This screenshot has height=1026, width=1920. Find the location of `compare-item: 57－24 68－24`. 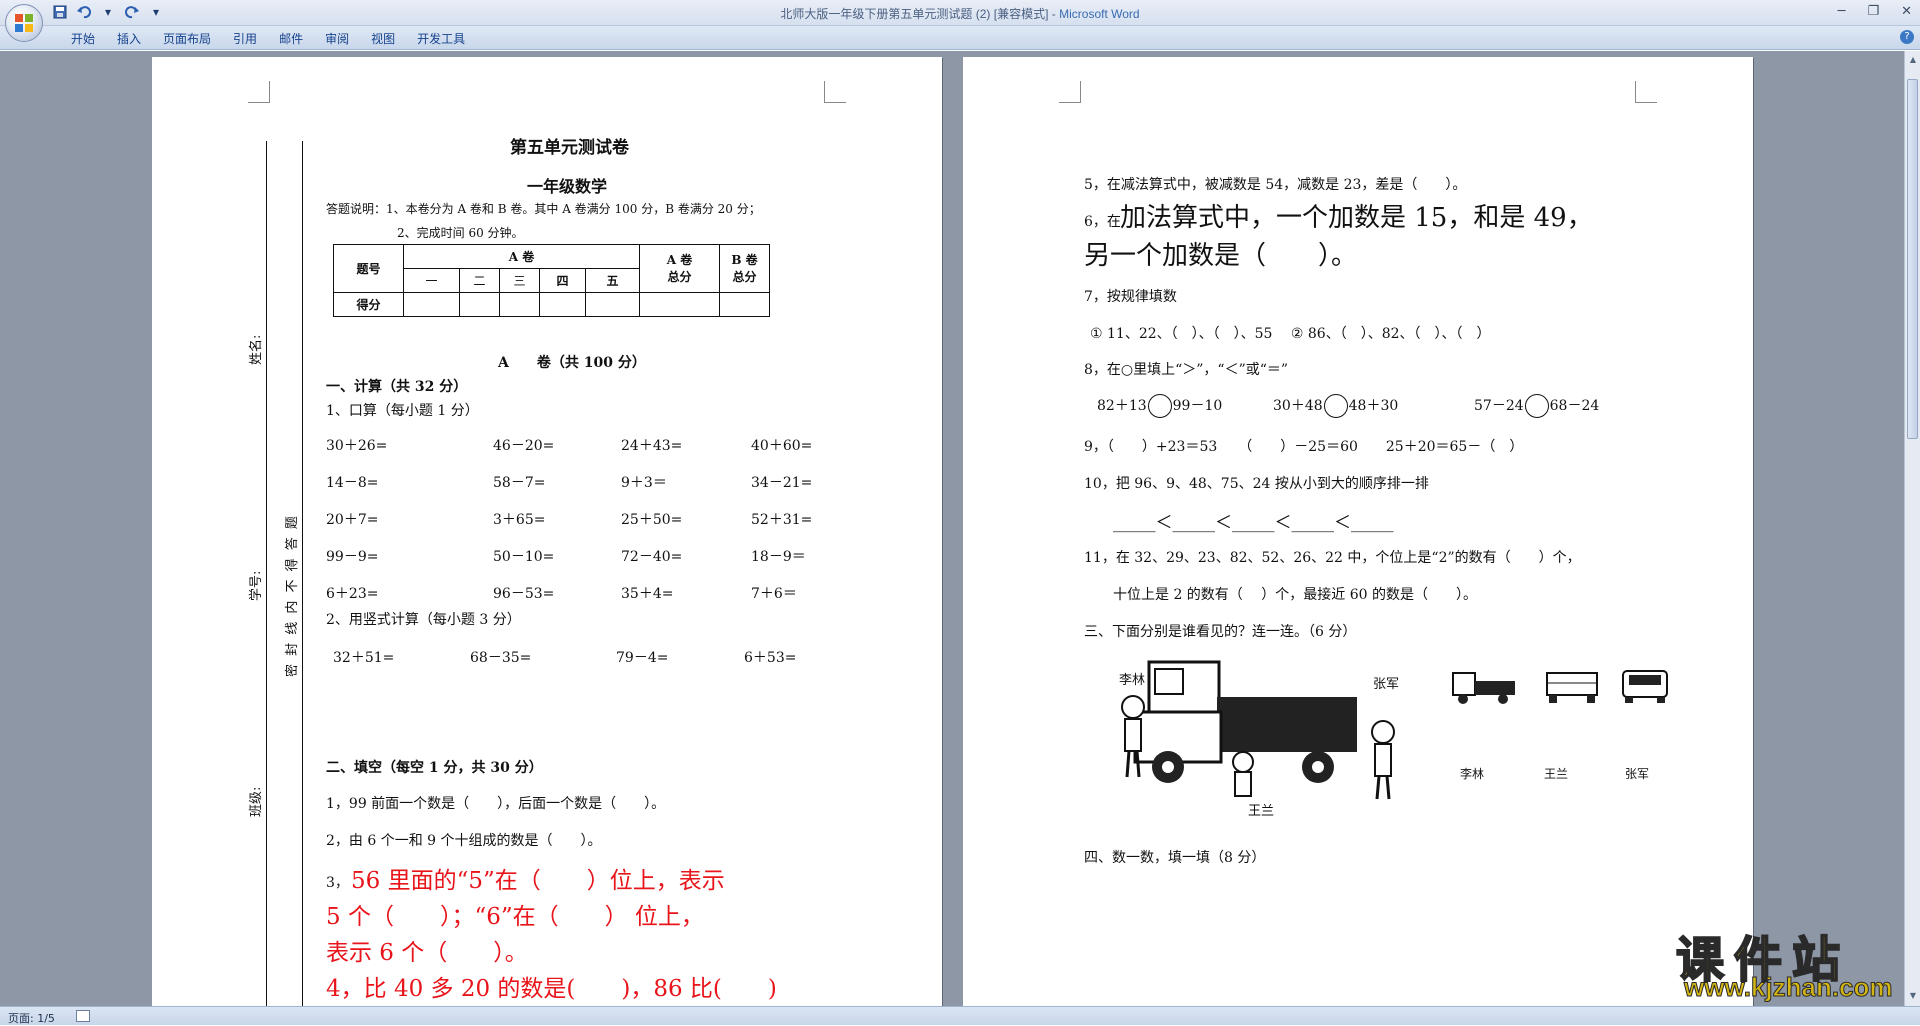

compare-item: 57－24 68－24 is located at coordinates (1536, 406).